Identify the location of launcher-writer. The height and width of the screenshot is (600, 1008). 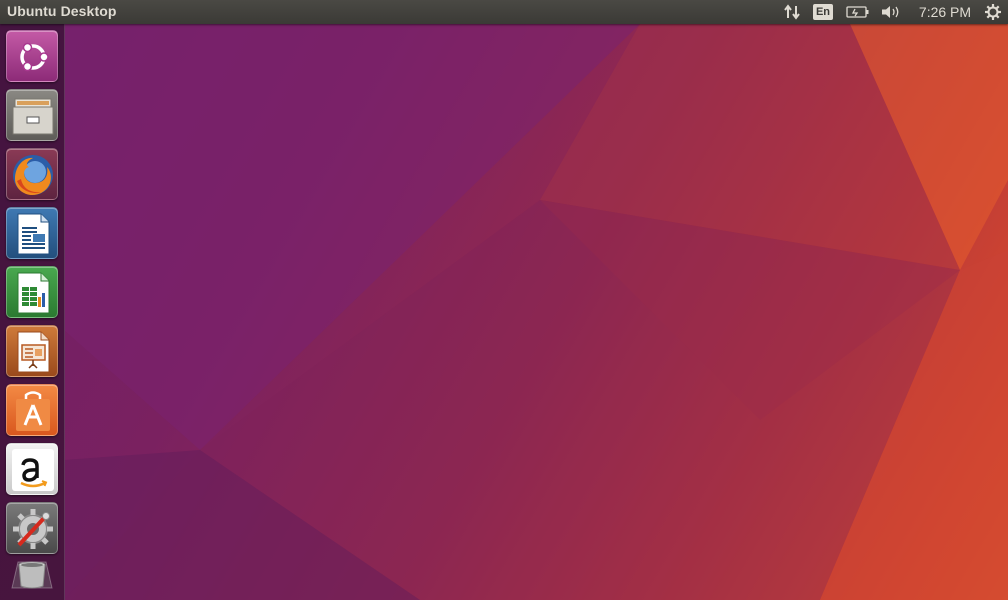
(32, 233).